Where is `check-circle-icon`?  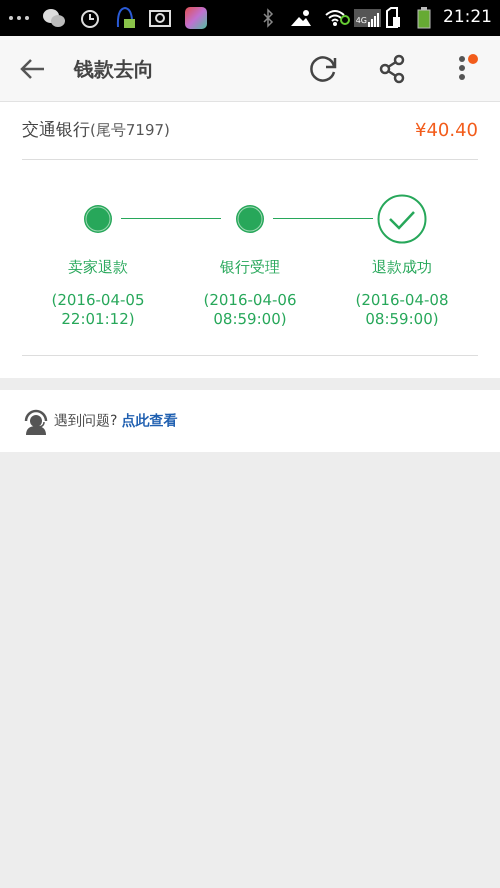
check-circle-icon is located at coordinates (402, 219).